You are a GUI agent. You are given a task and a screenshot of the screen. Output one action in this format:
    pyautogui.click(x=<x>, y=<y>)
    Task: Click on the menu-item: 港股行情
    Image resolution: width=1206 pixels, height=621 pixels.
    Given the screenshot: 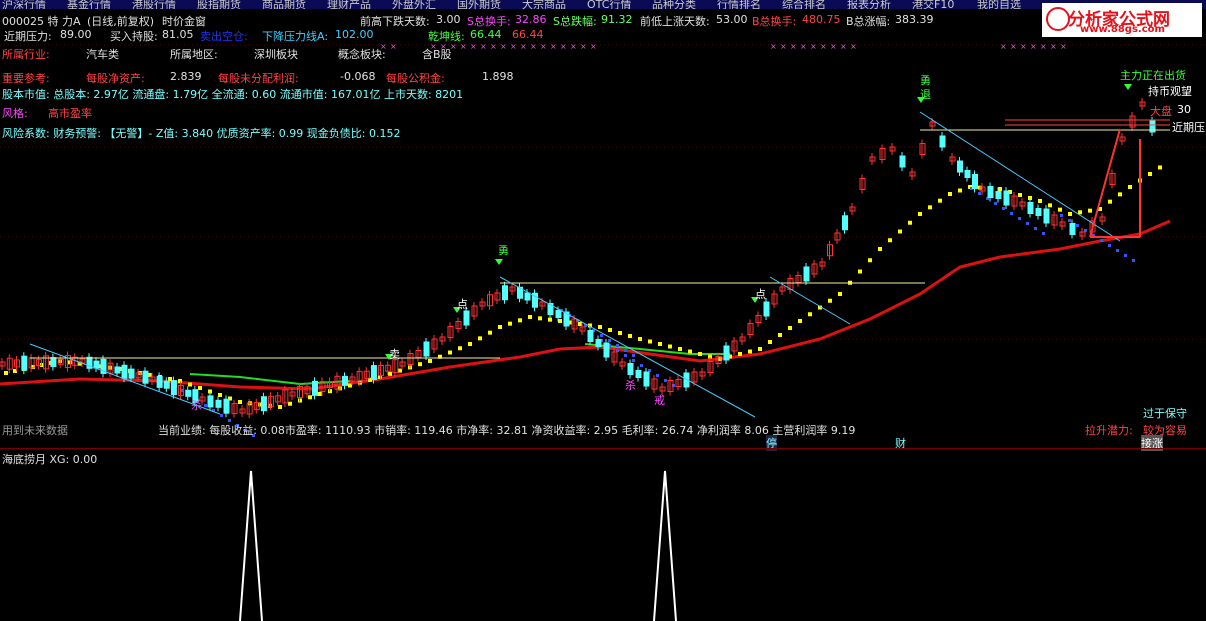 What is the action you would take?
    pyautogui.click(x=154, y=4)
    